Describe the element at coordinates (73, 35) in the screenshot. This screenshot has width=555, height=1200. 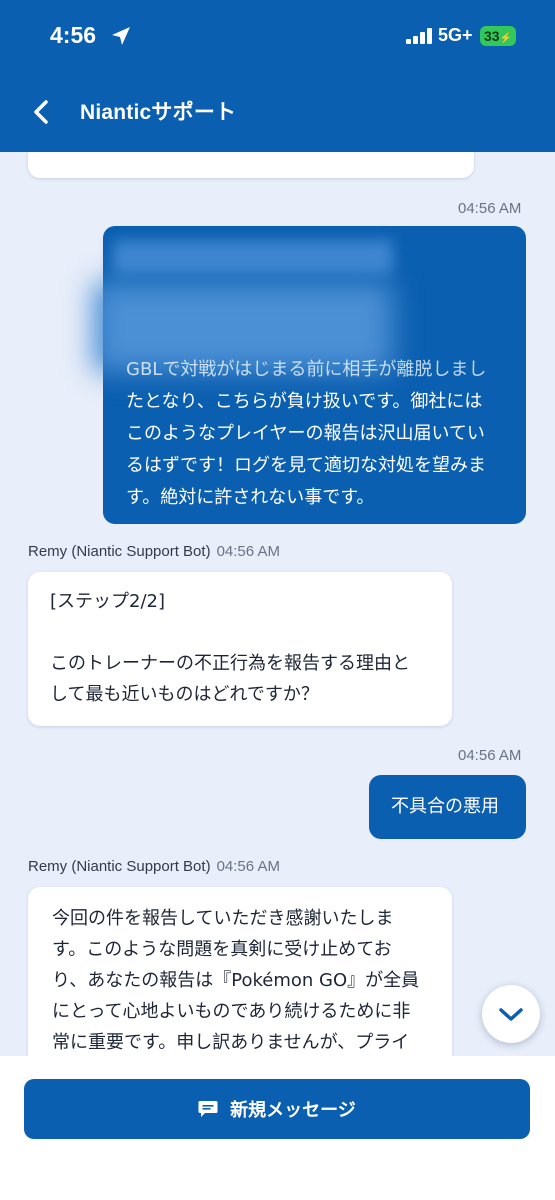
I see `status-time: 4:56` at that location.